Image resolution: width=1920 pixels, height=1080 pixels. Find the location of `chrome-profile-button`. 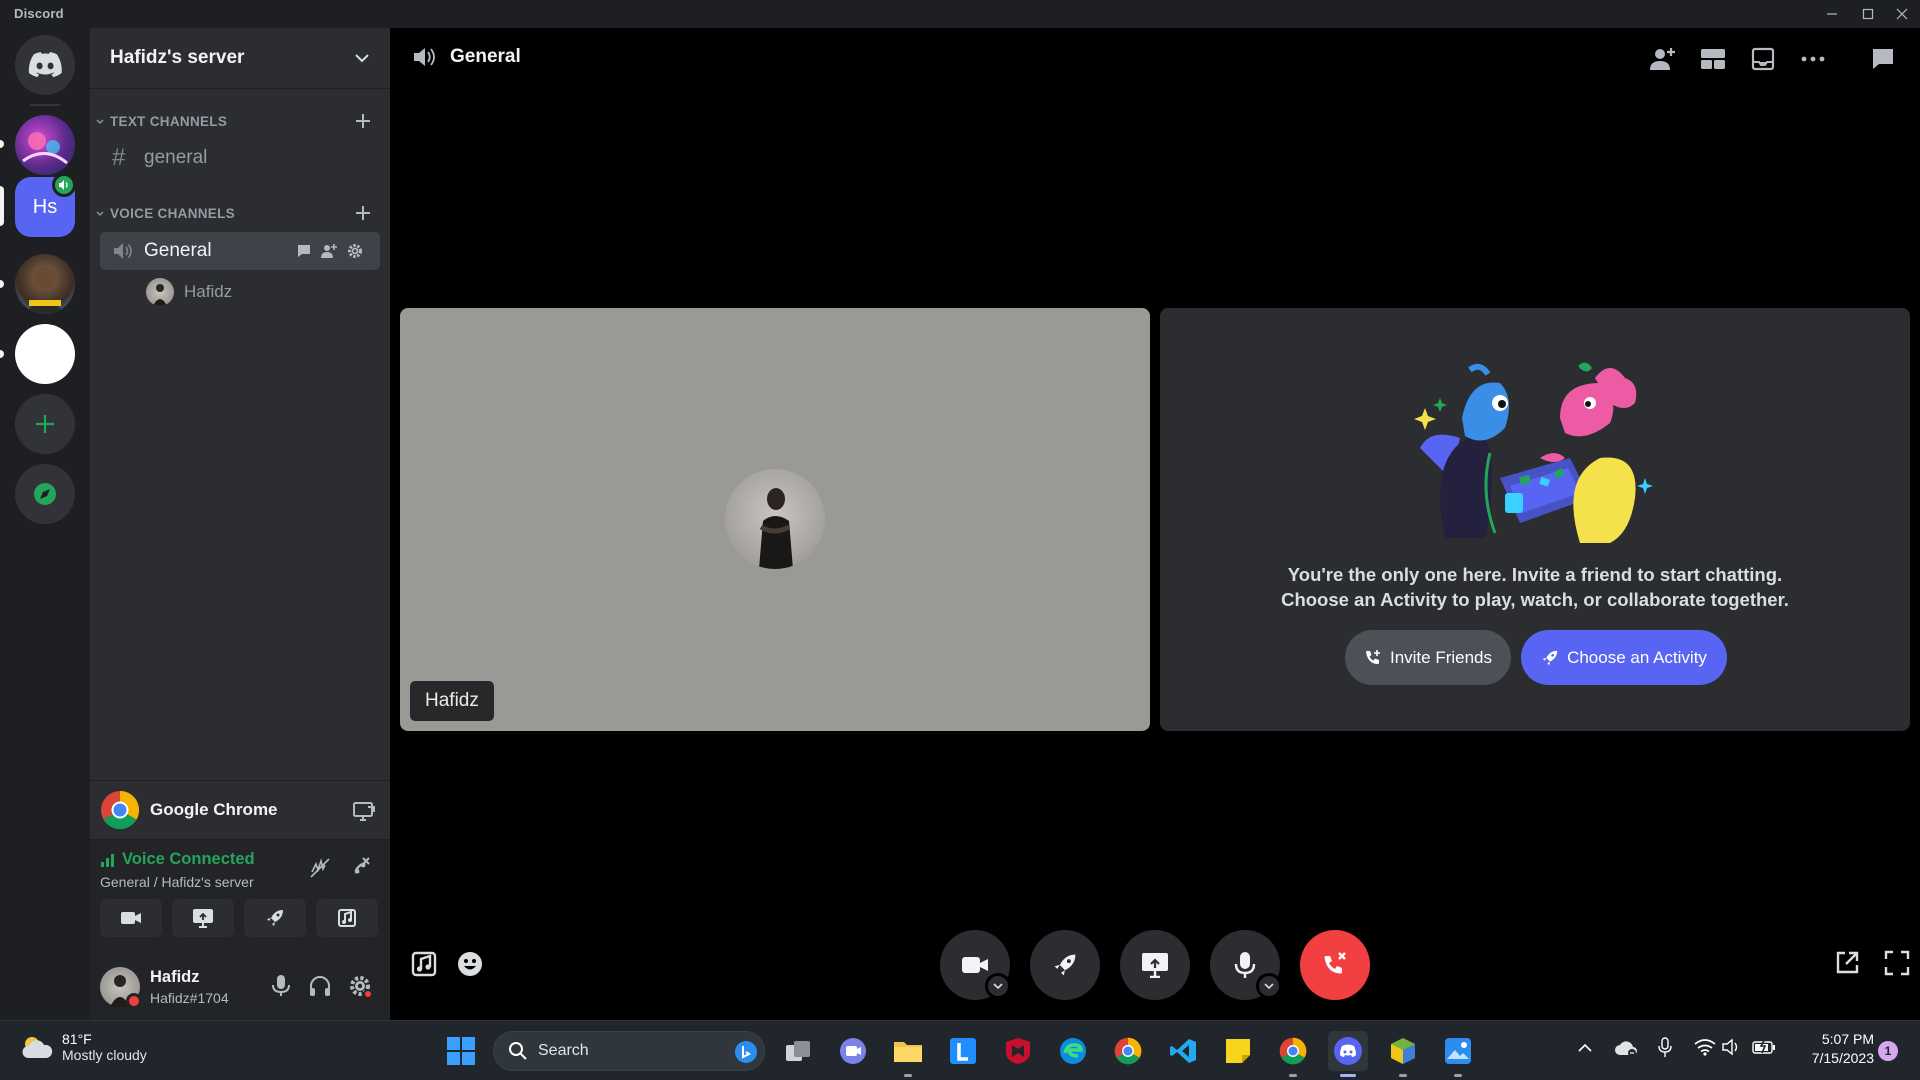

chrome-profile-button is located at coordinates (1293, 1054).